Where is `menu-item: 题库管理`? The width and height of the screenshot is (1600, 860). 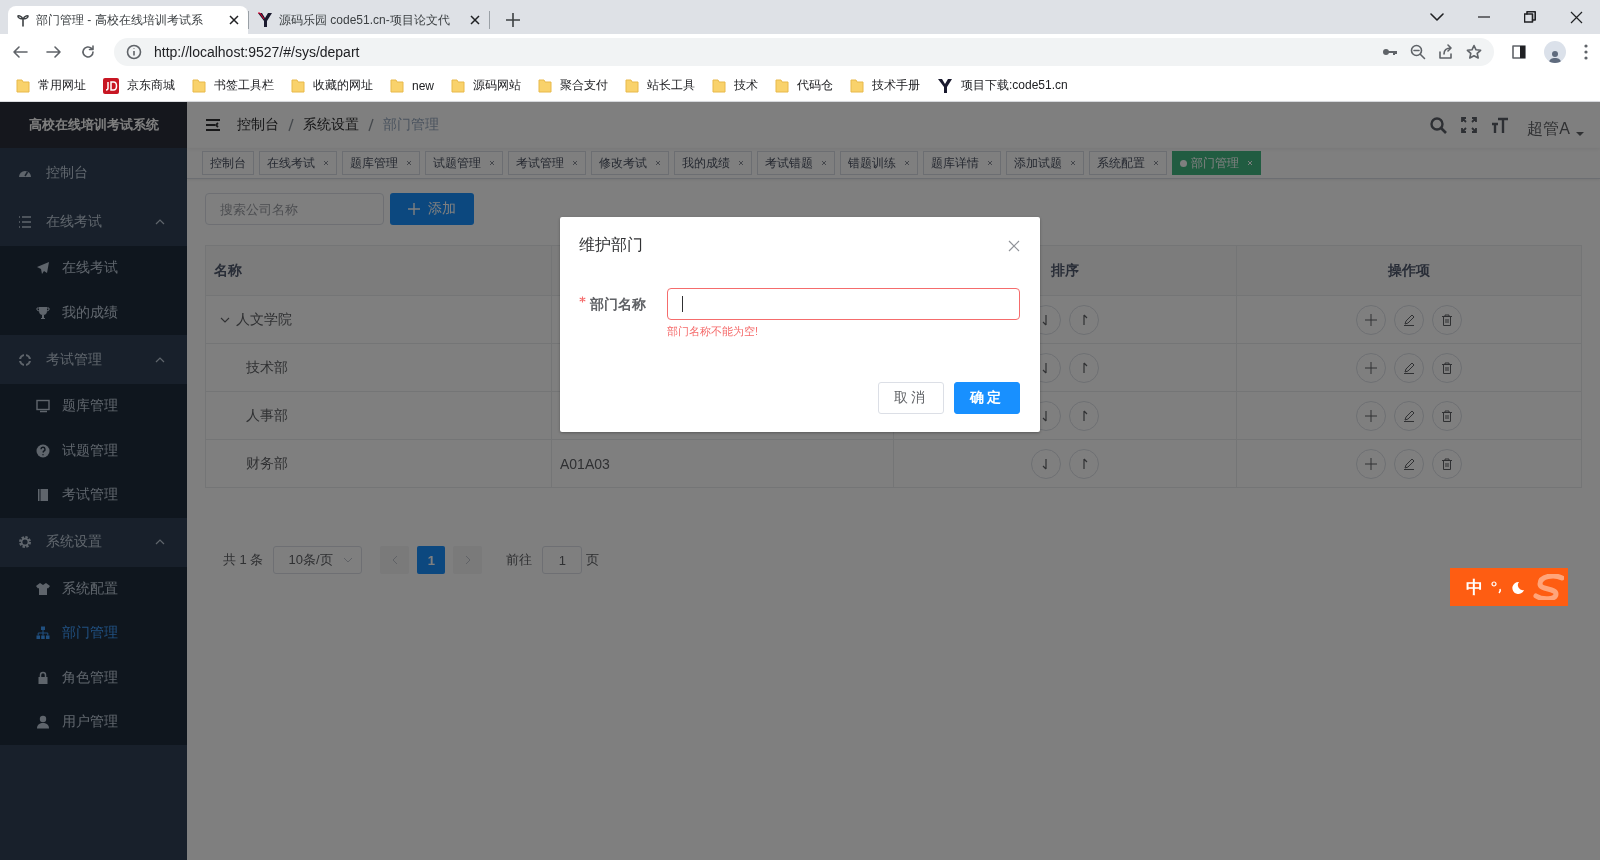 menu-item: 题库管理 is located at coordinates (93, 406).